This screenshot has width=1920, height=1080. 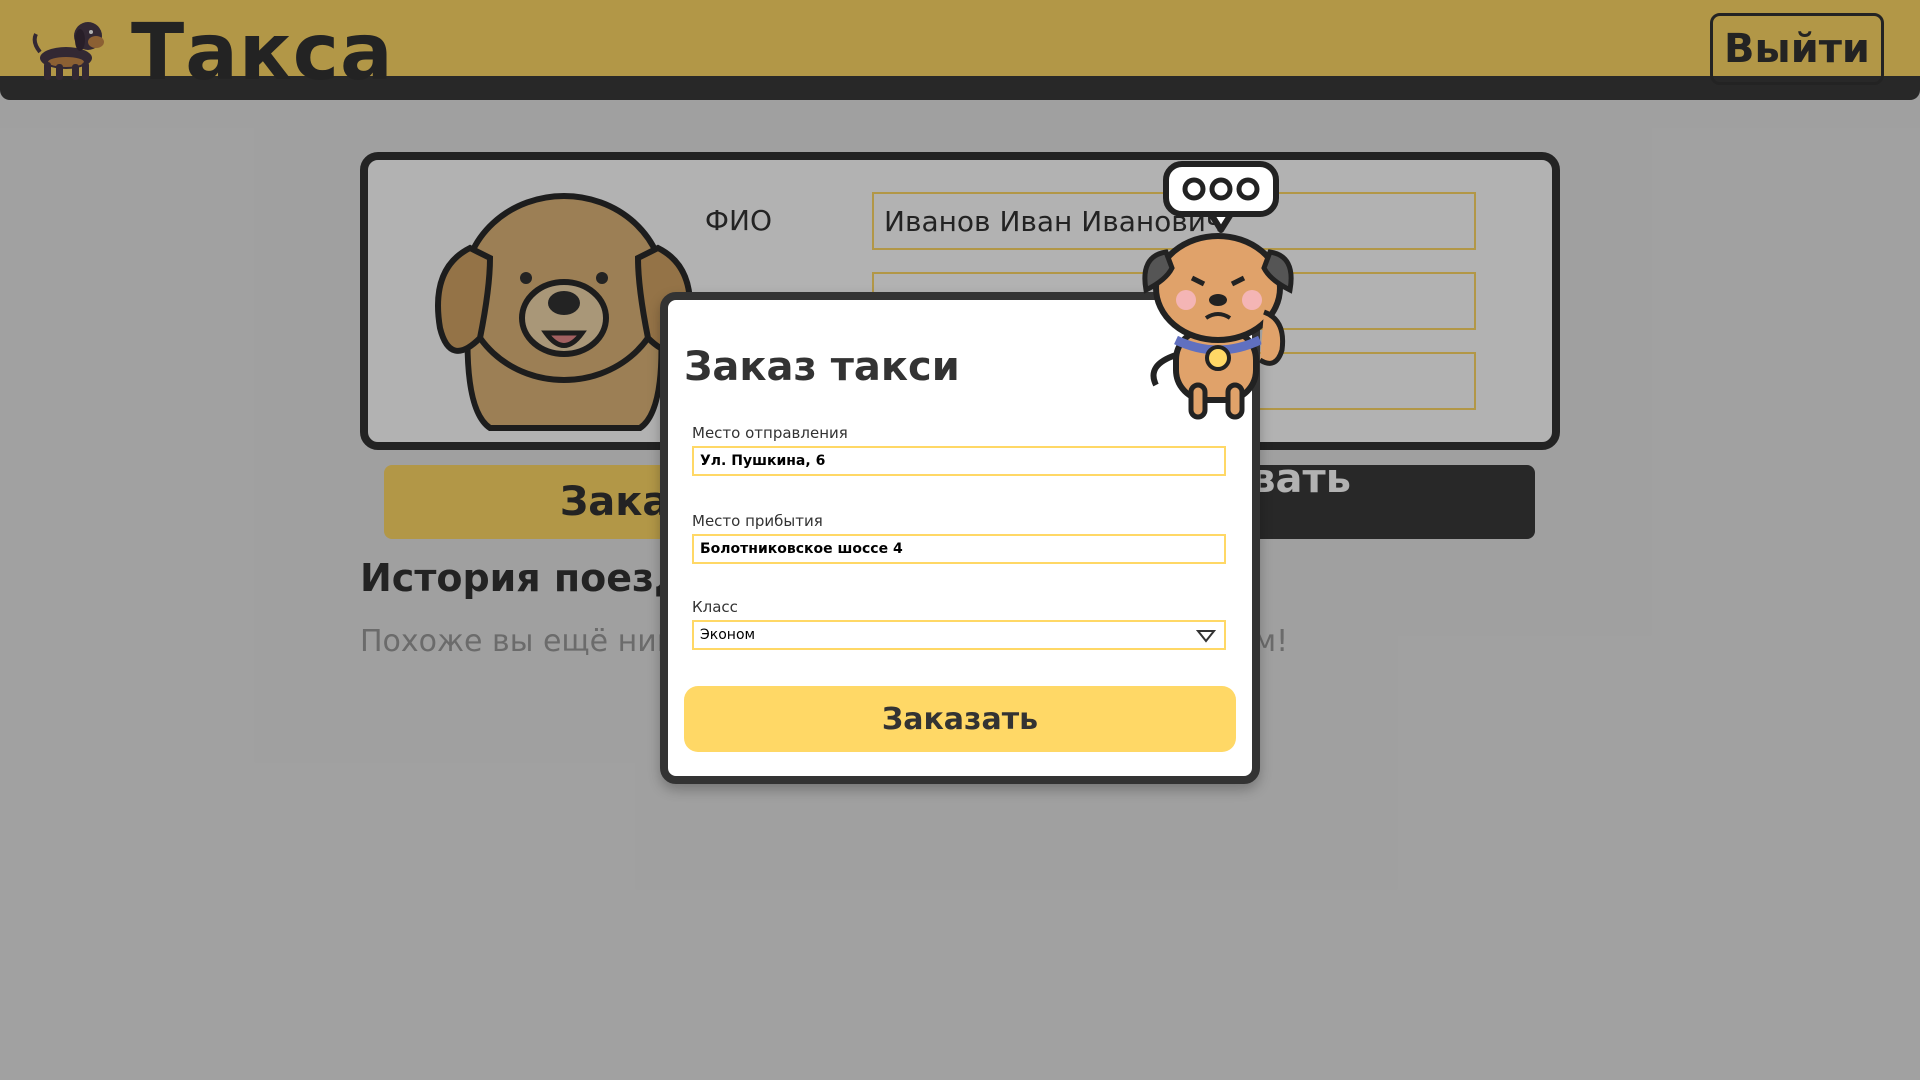 What do you see at coordinates (959, 549) in the screenshot?
I see `arrival-input: Болотниковское шоссе 4` at bounding box center [959, 549].